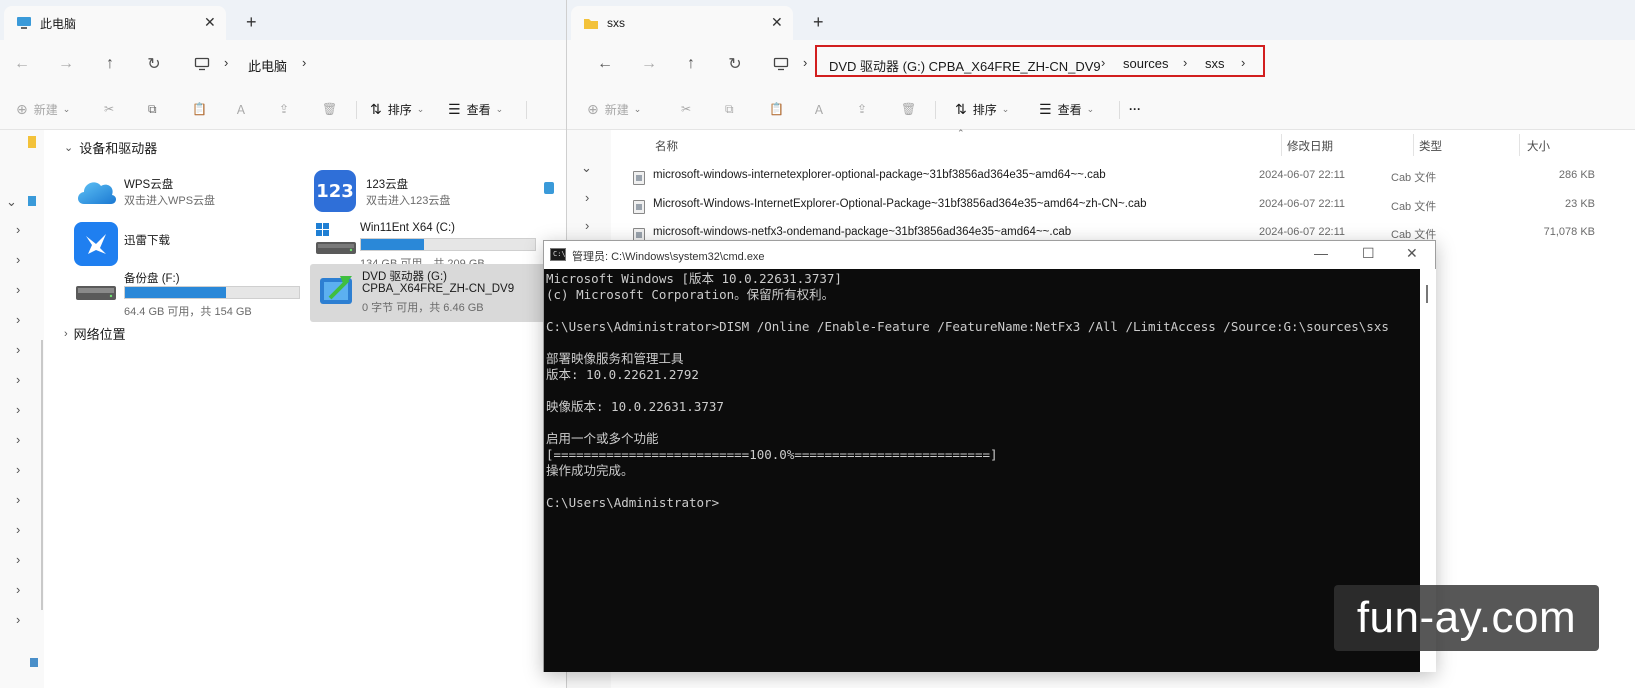  Describe the element at coordinates (32, 201) in the screenshot. I see `computer-icon` at that location.